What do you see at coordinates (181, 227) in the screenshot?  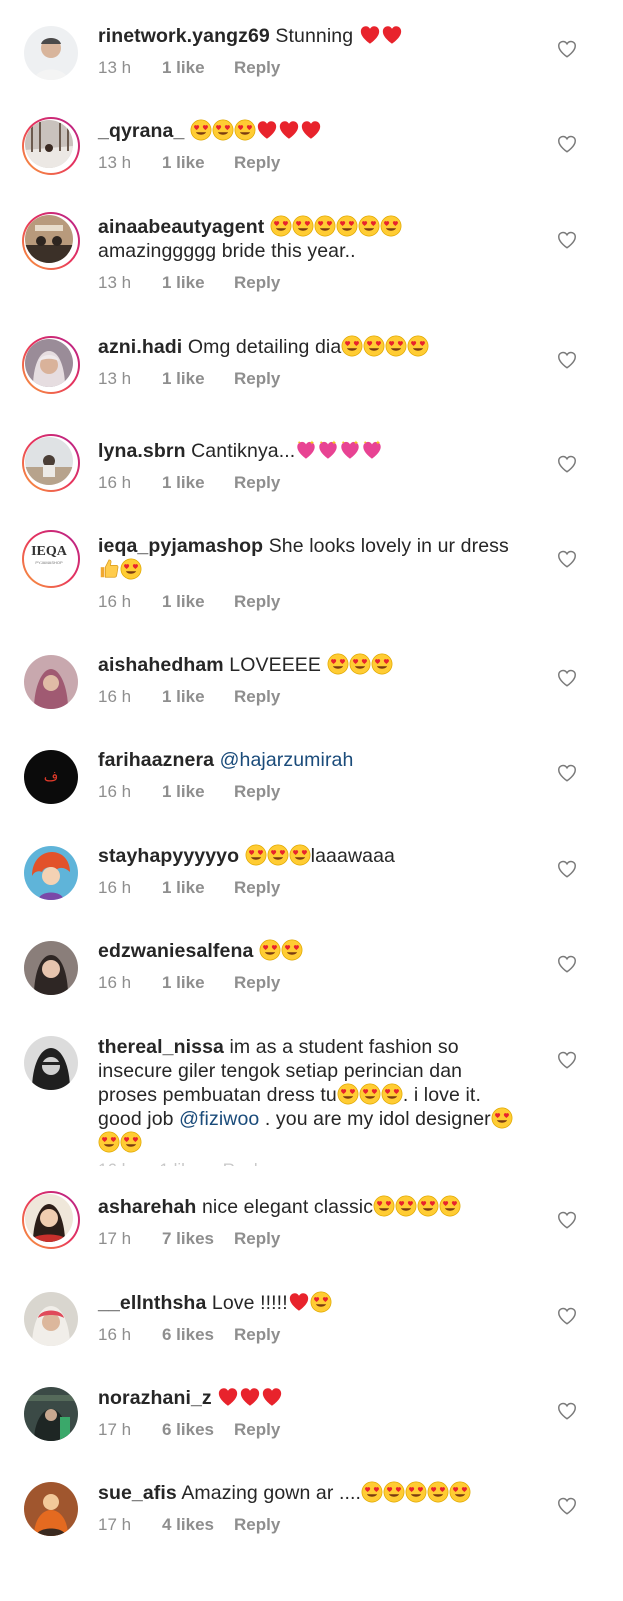 I see `comment-username: ainaabeautyagent` at bounding box center [181, 227].